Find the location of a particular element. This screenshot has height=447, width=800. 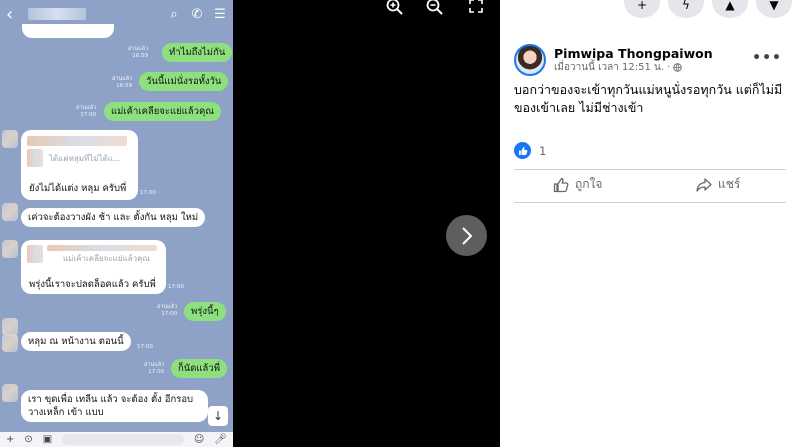

chevron-right-icon is located at coordinates (466, 235).